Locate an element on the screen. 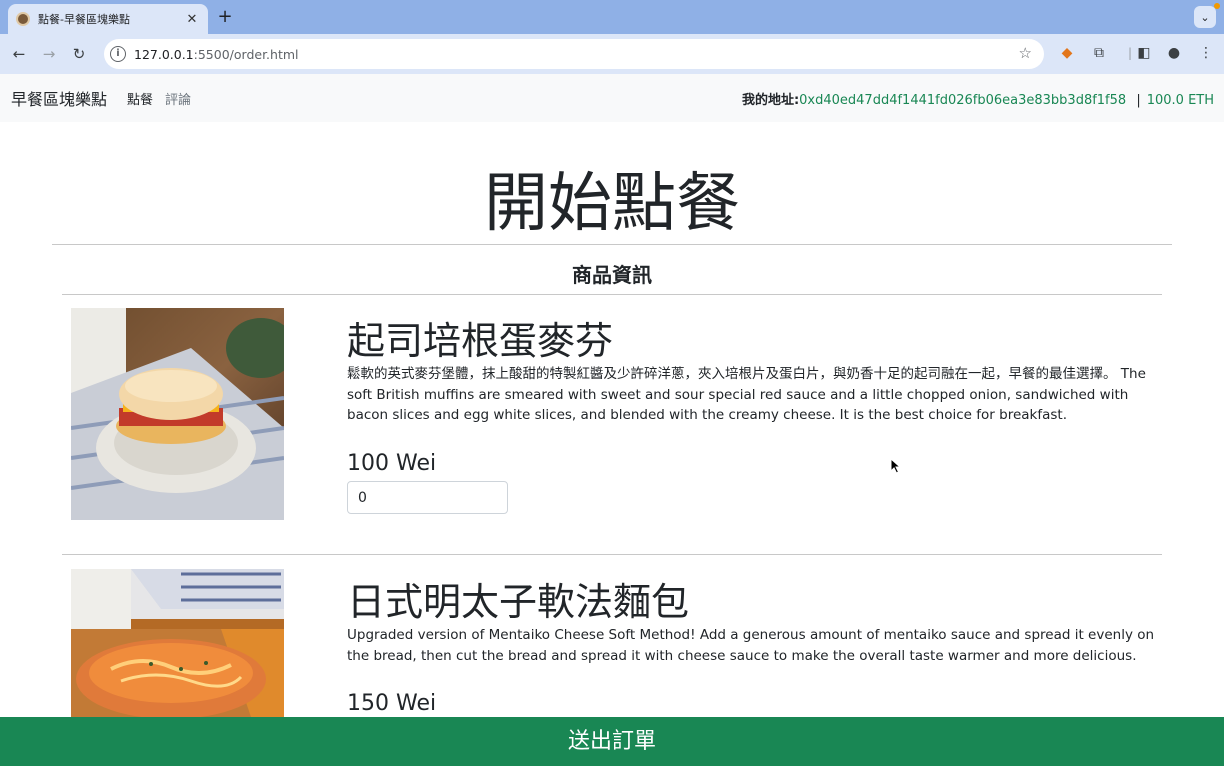 Image resolution: width=1224 pixels, height=766 pixels. back-button: ← is located at coordinates (19, 54).